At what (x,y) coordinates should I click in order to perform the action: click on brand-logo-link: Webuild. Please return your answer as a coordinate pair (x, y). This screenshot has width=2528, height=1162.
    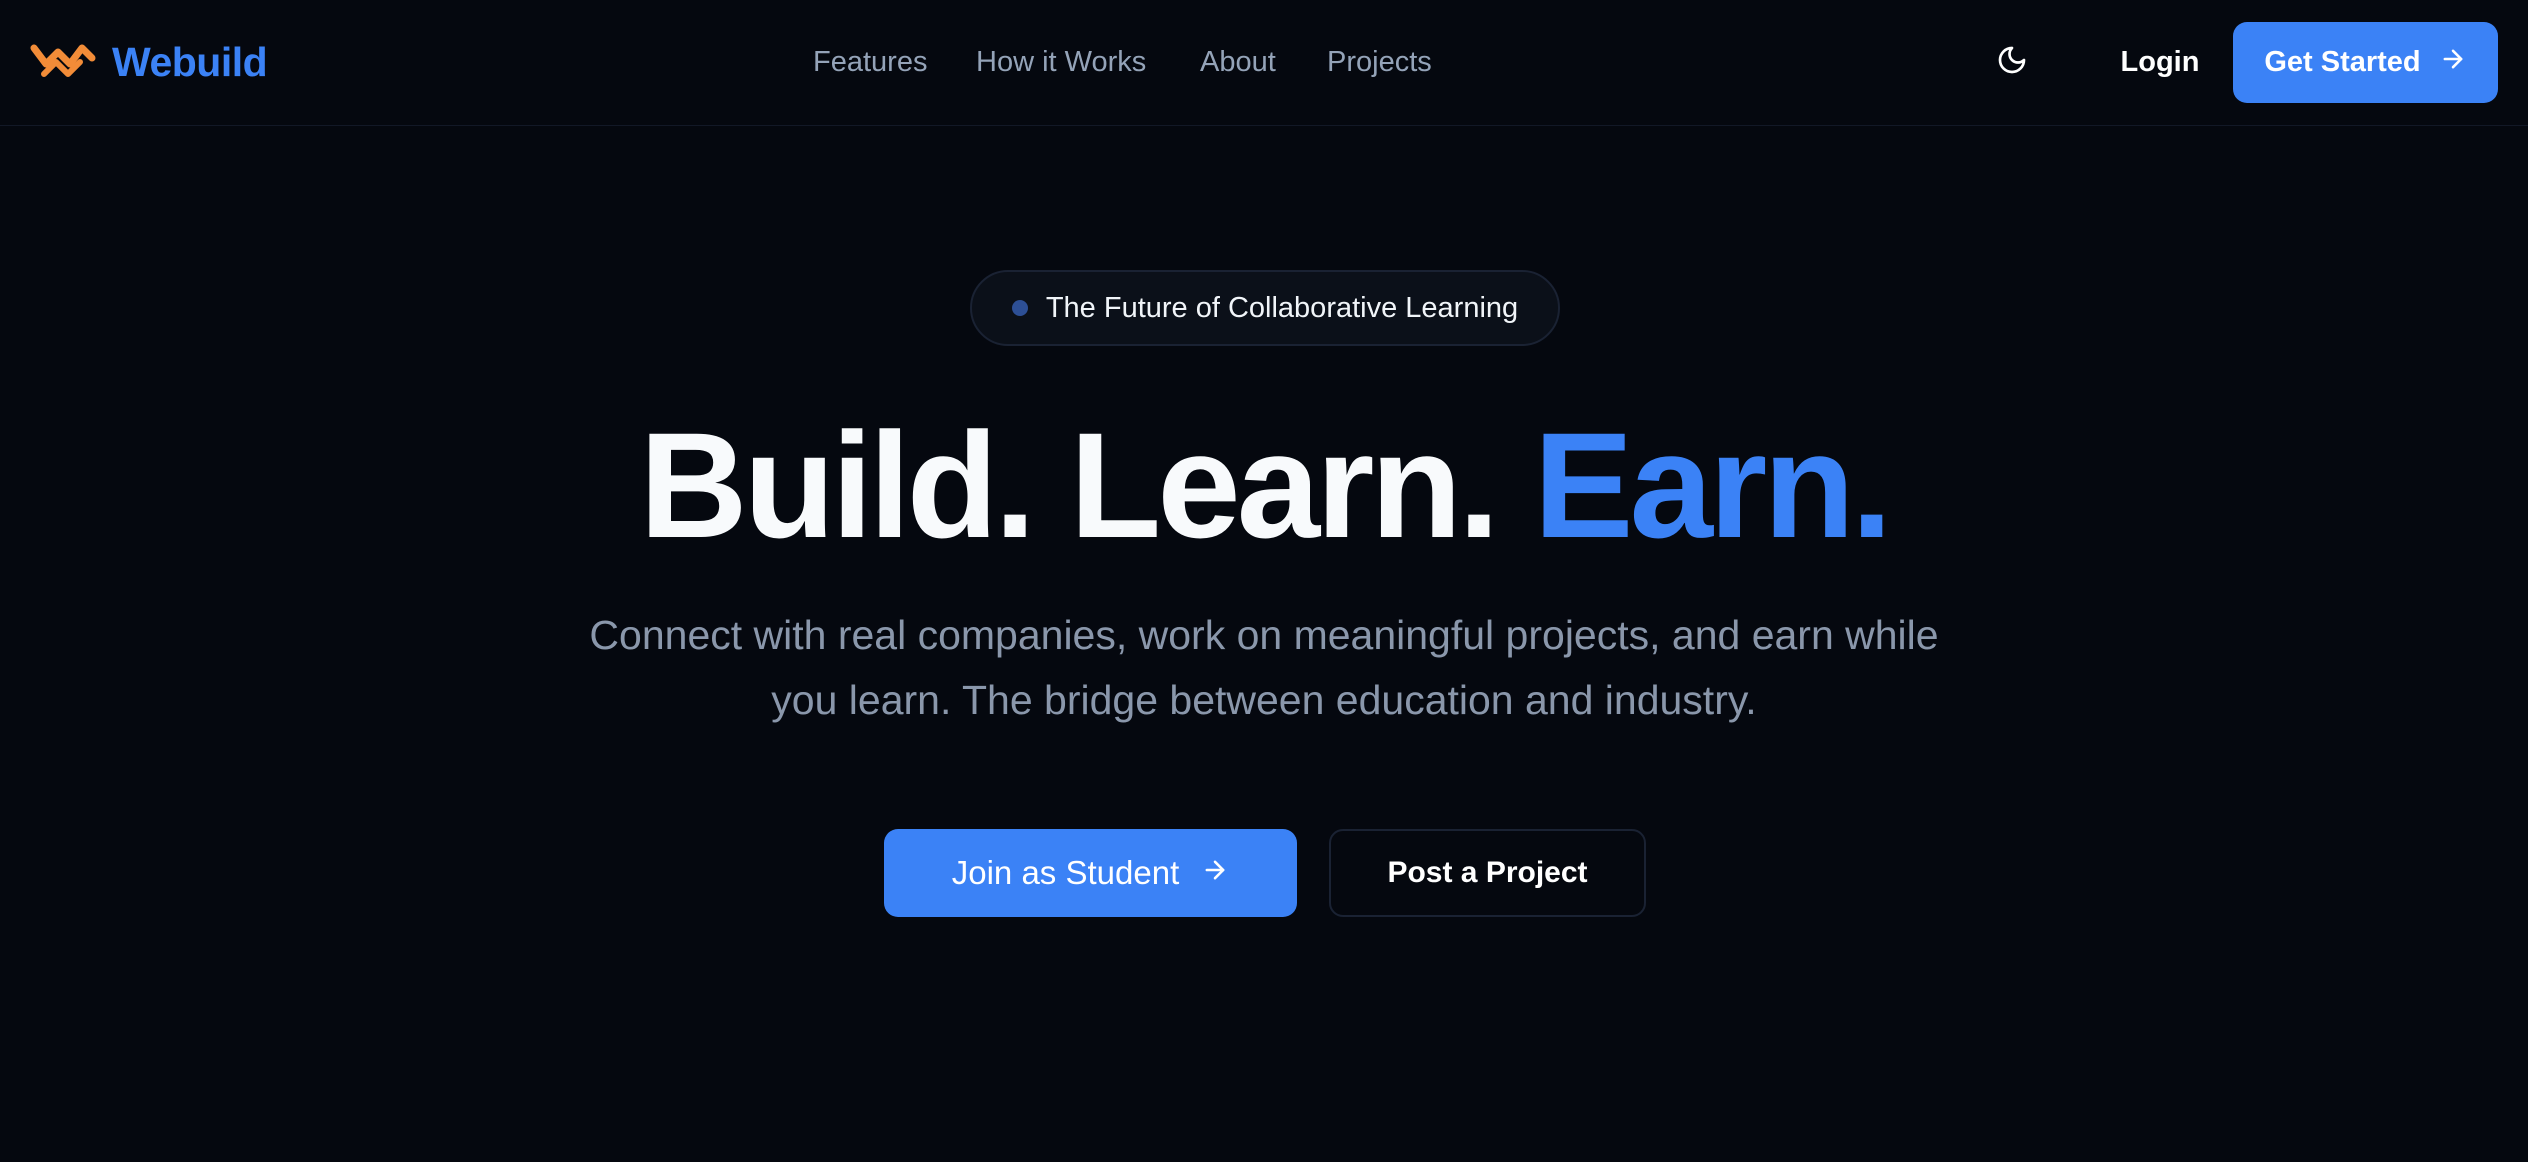
    Looking at the image, I should click on (149, 62).